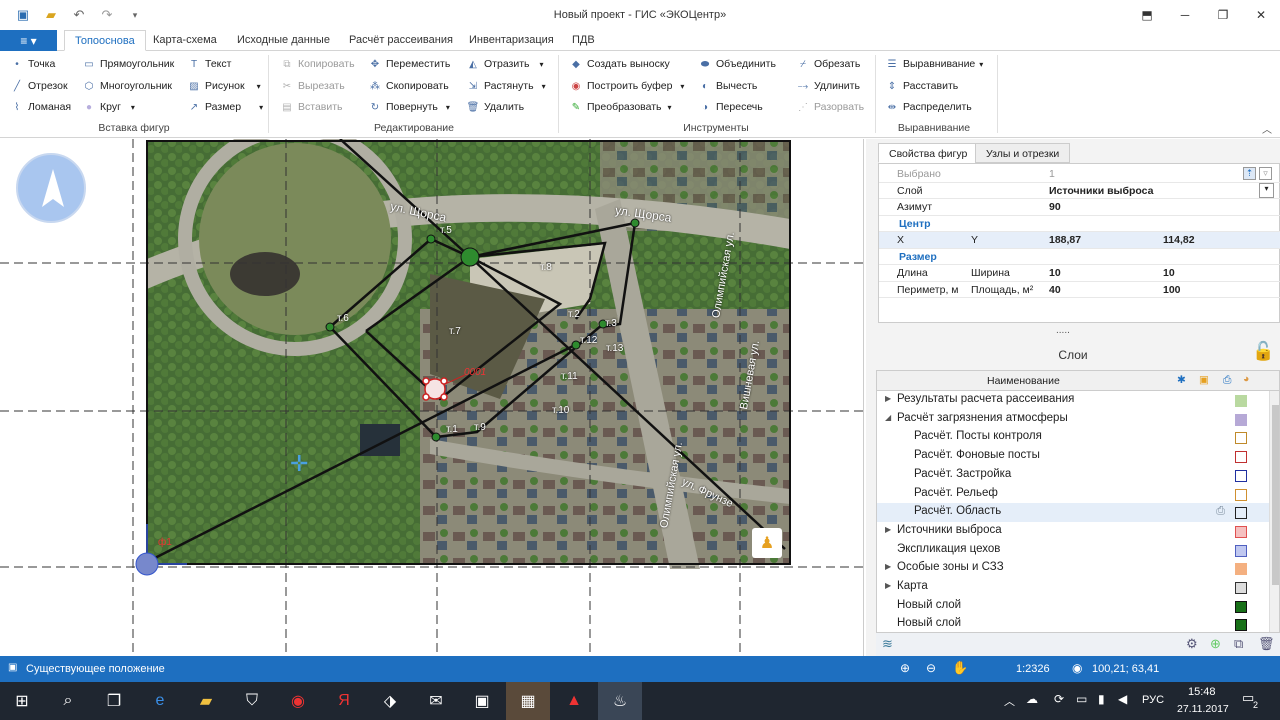  What do you see at coordinates (583, 40) in the screenshot?
I see `tab-pdv: ПДВ` at bounding box center [583, 40].